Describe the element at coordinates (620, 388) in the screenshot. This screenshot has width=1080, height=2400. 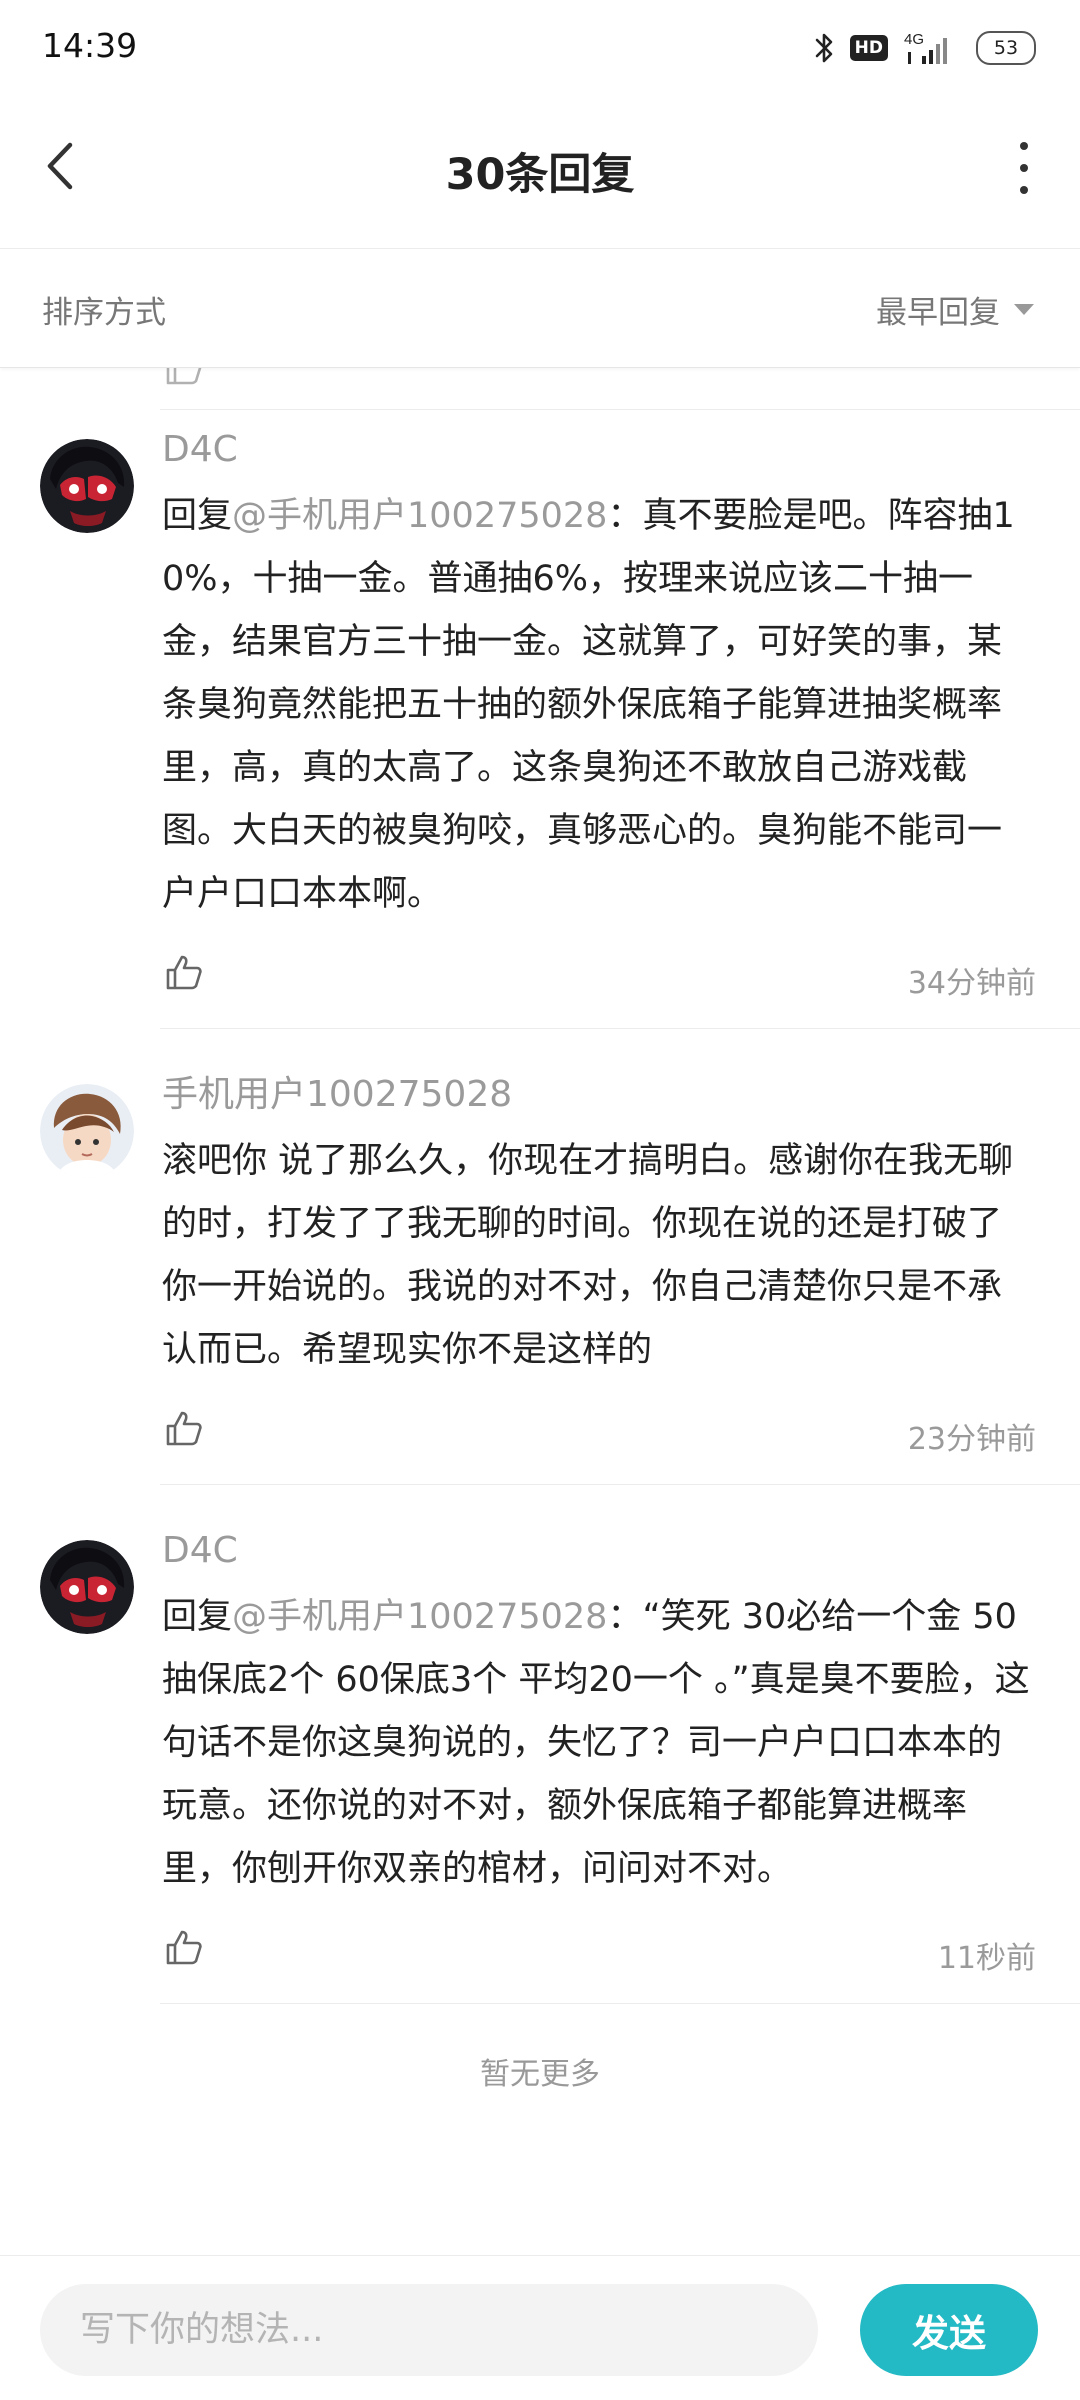
I see `previous-comment-partial` at that location.